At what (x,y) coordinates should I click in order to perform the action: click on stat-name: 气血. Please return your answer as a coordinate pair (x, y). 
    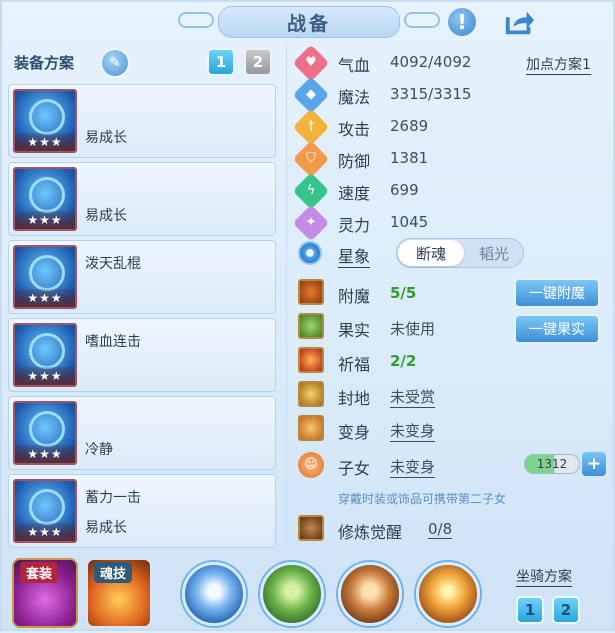
    Looking at the image, I should click on (354, 65).